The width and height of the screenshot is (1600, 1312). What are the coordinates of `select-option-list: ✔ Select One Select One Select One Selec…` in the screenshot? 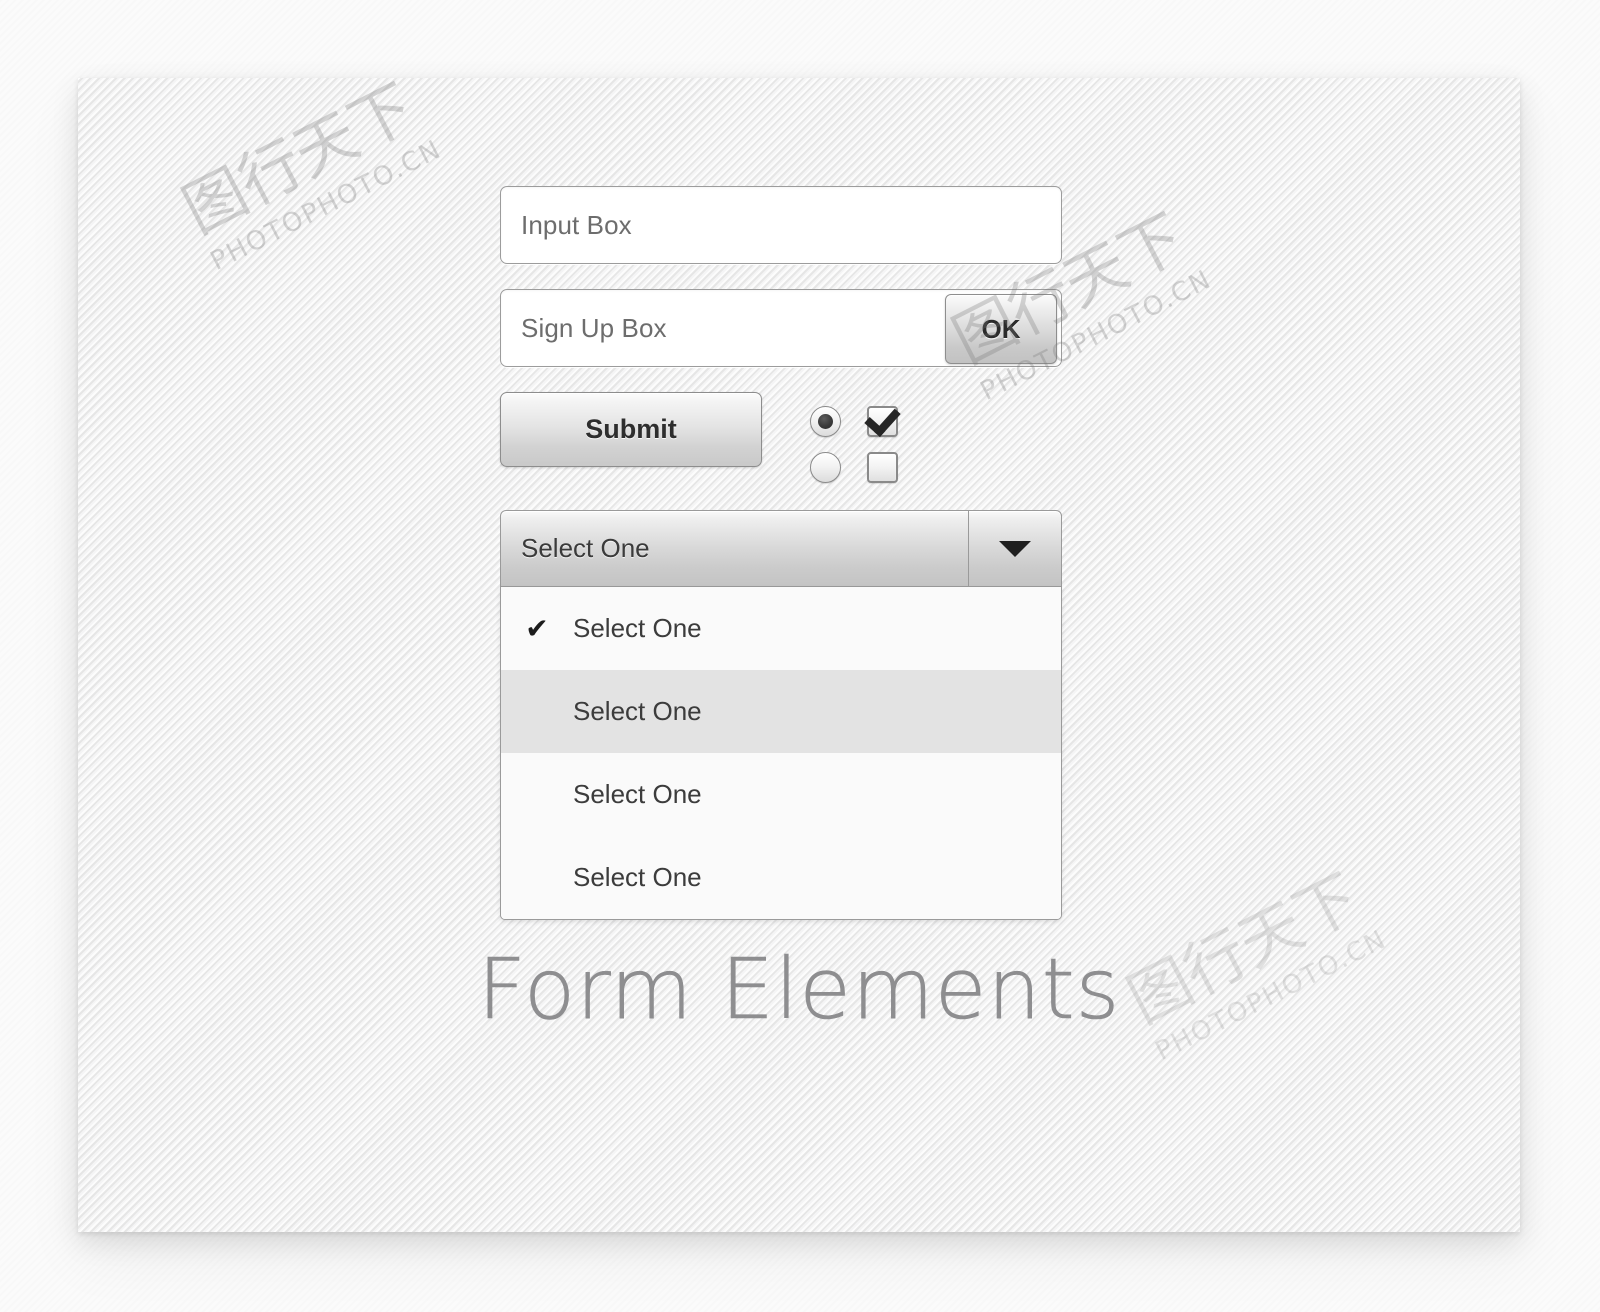 It's located at (781, 753).